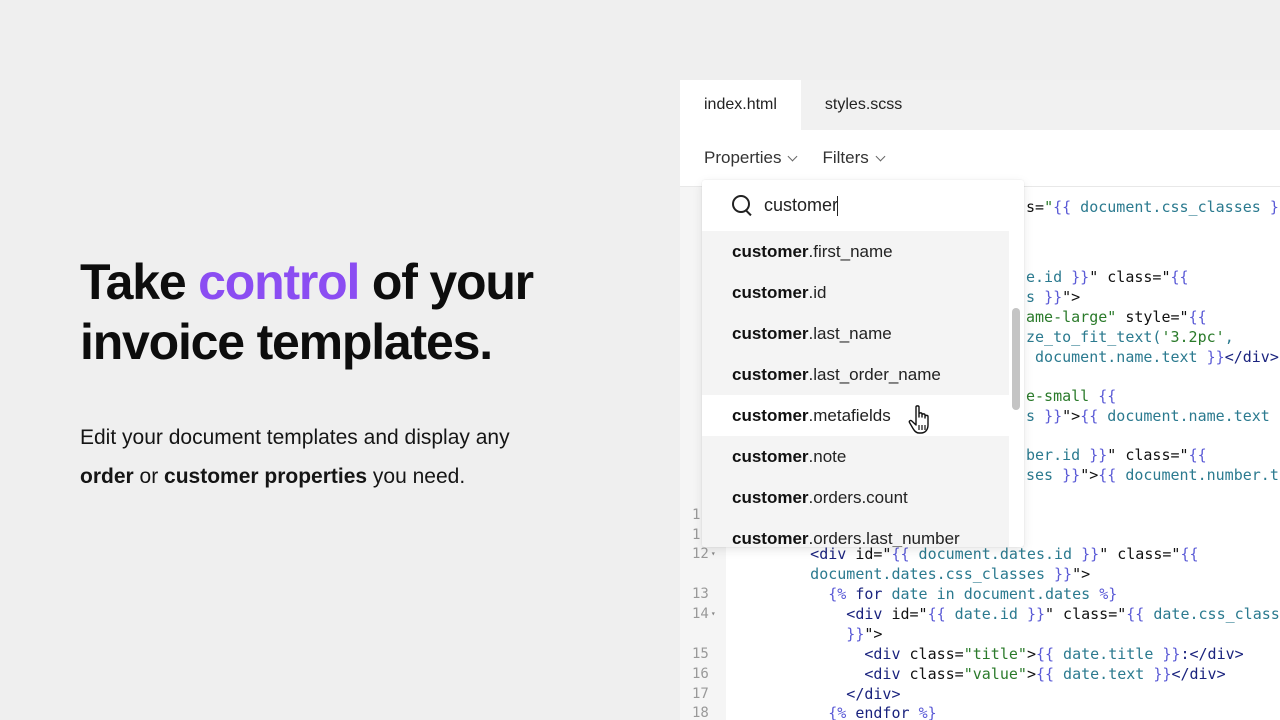 The image size is (1280, 720). I want to click on code-token: document.dates.css_classes, so click(905, 574).